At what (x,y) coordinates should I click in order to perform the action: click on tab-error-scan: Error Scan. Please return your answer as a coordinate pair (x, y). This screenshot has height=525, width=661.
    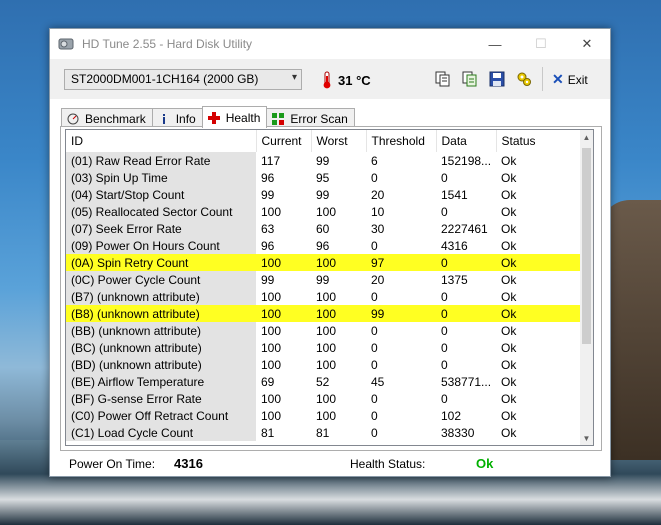
    Looking at the image, I should click on (310, 118).